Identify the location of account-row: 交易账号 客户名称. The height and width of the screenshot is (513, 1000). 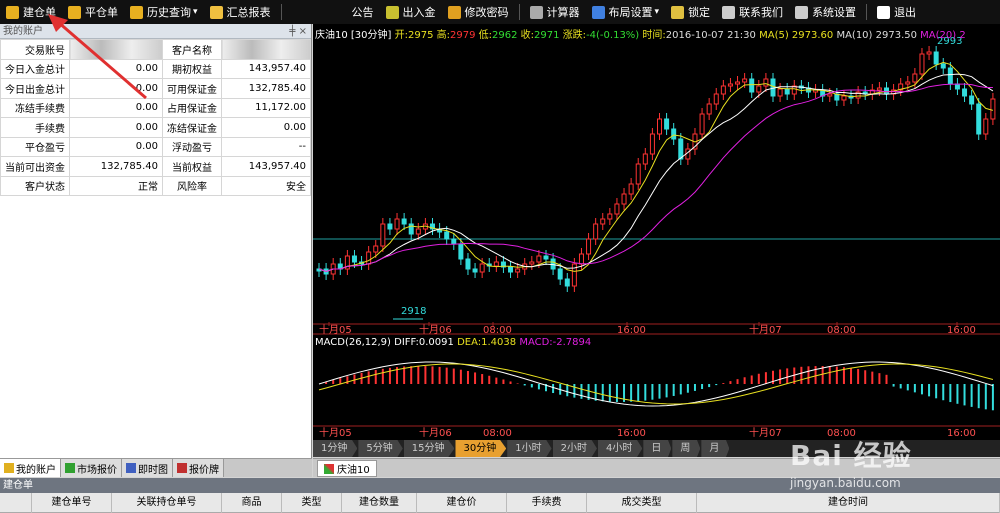
(155, 49).